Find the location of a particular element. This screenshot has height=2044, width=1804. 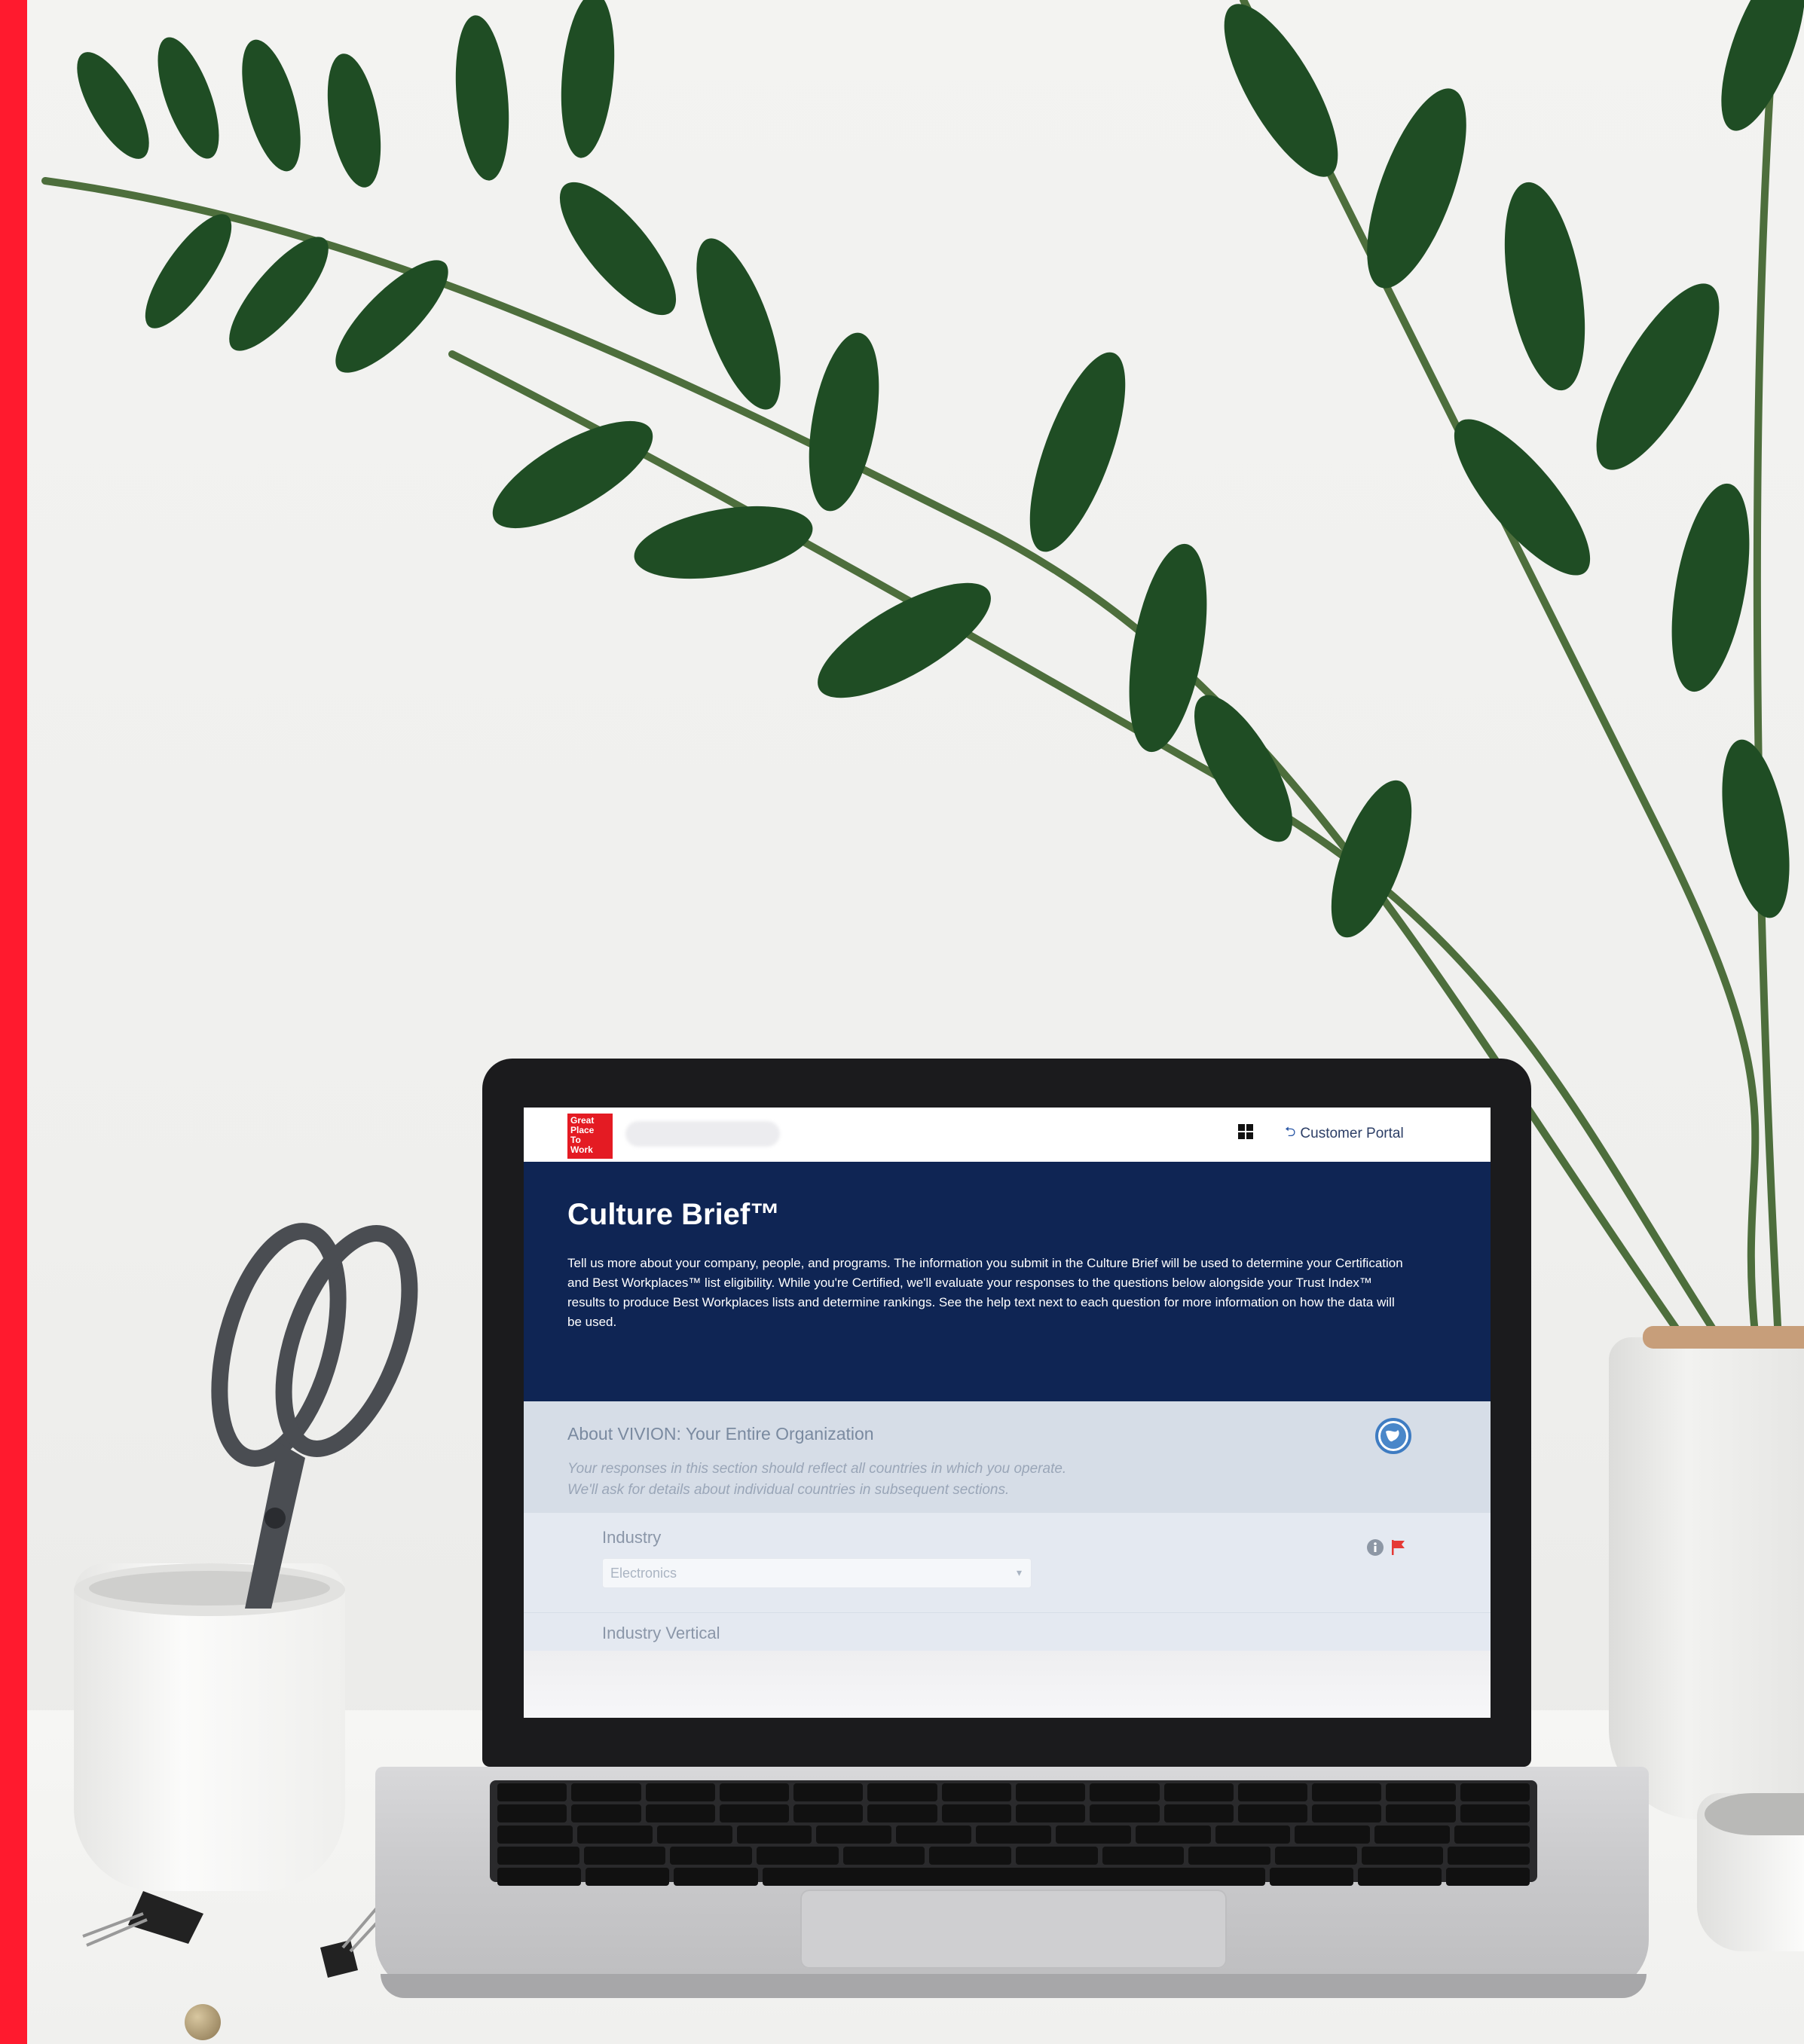

grid-icon is located at coordinates (1245, 1131).